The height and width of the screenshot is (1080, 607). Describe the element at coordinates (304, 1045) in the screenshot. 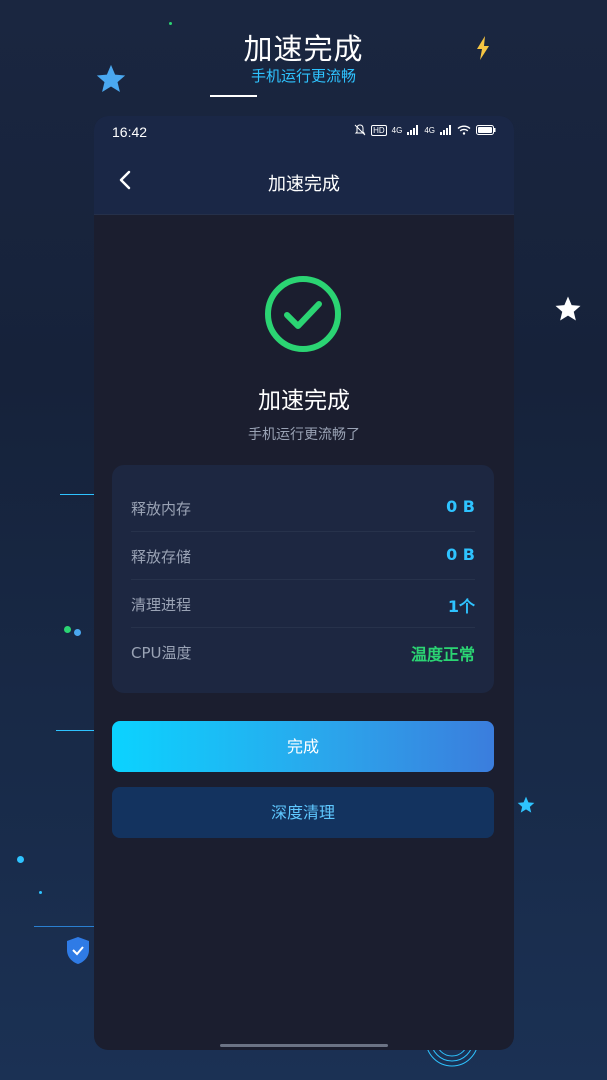

I see `home-indicator` at that location.